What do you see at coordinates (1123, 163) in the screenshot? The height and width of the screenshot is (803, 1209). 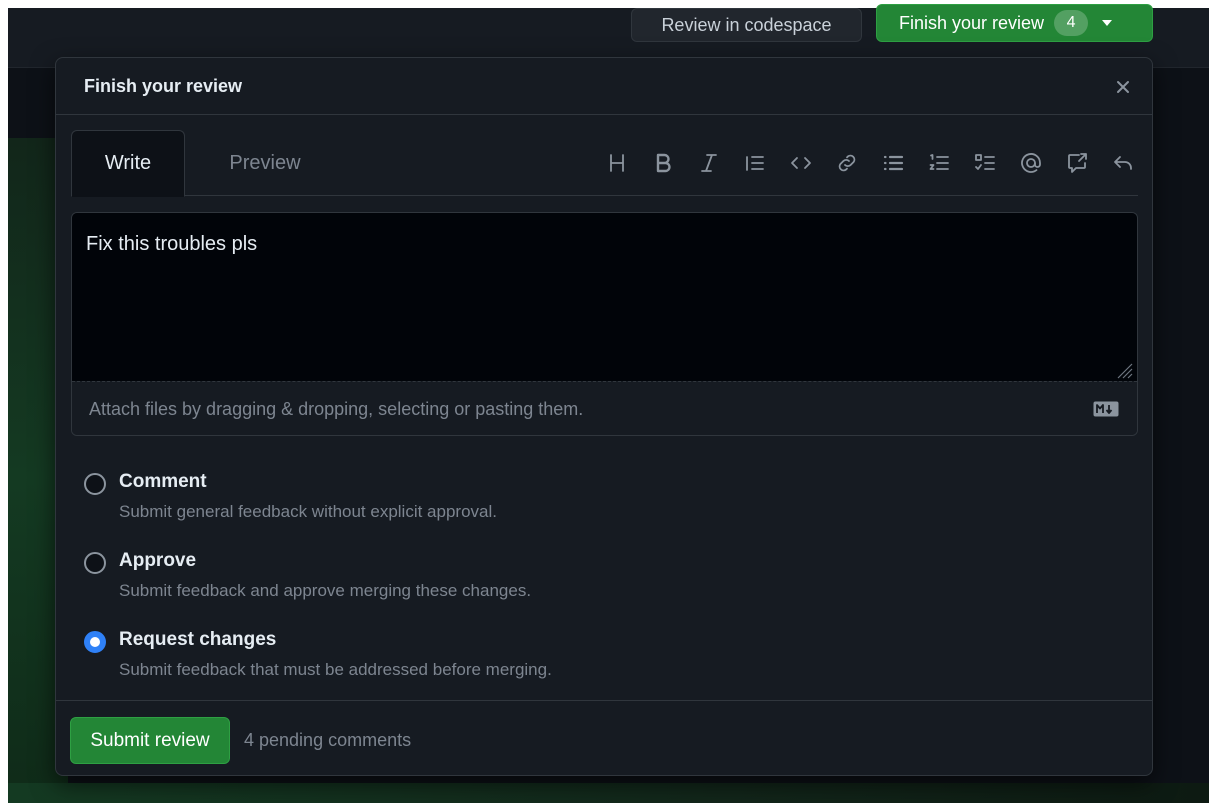 I see `reply-icon` at bounding box center [1123, 163].